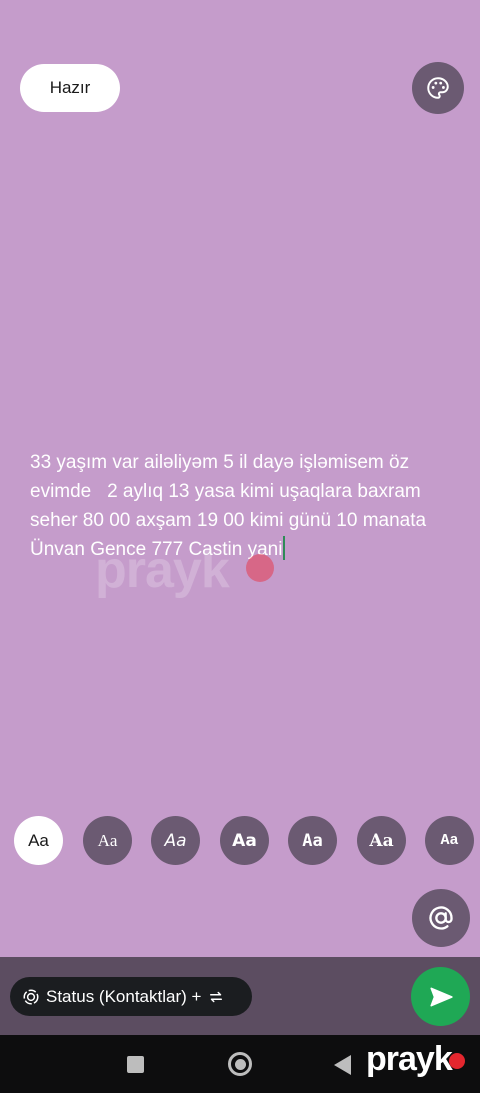 This screenshot has height=1093, width=480. I want to click on watermark-corner-dot, so click(457, 1061).